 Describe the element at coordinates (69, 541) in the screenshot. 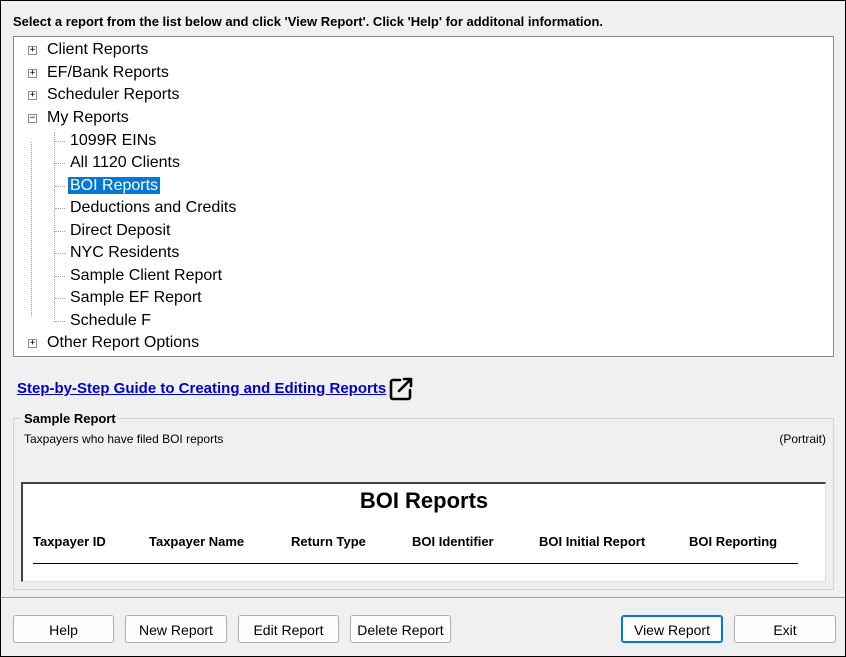

I see `preview-column-header: Taxpayer ID` at that location.